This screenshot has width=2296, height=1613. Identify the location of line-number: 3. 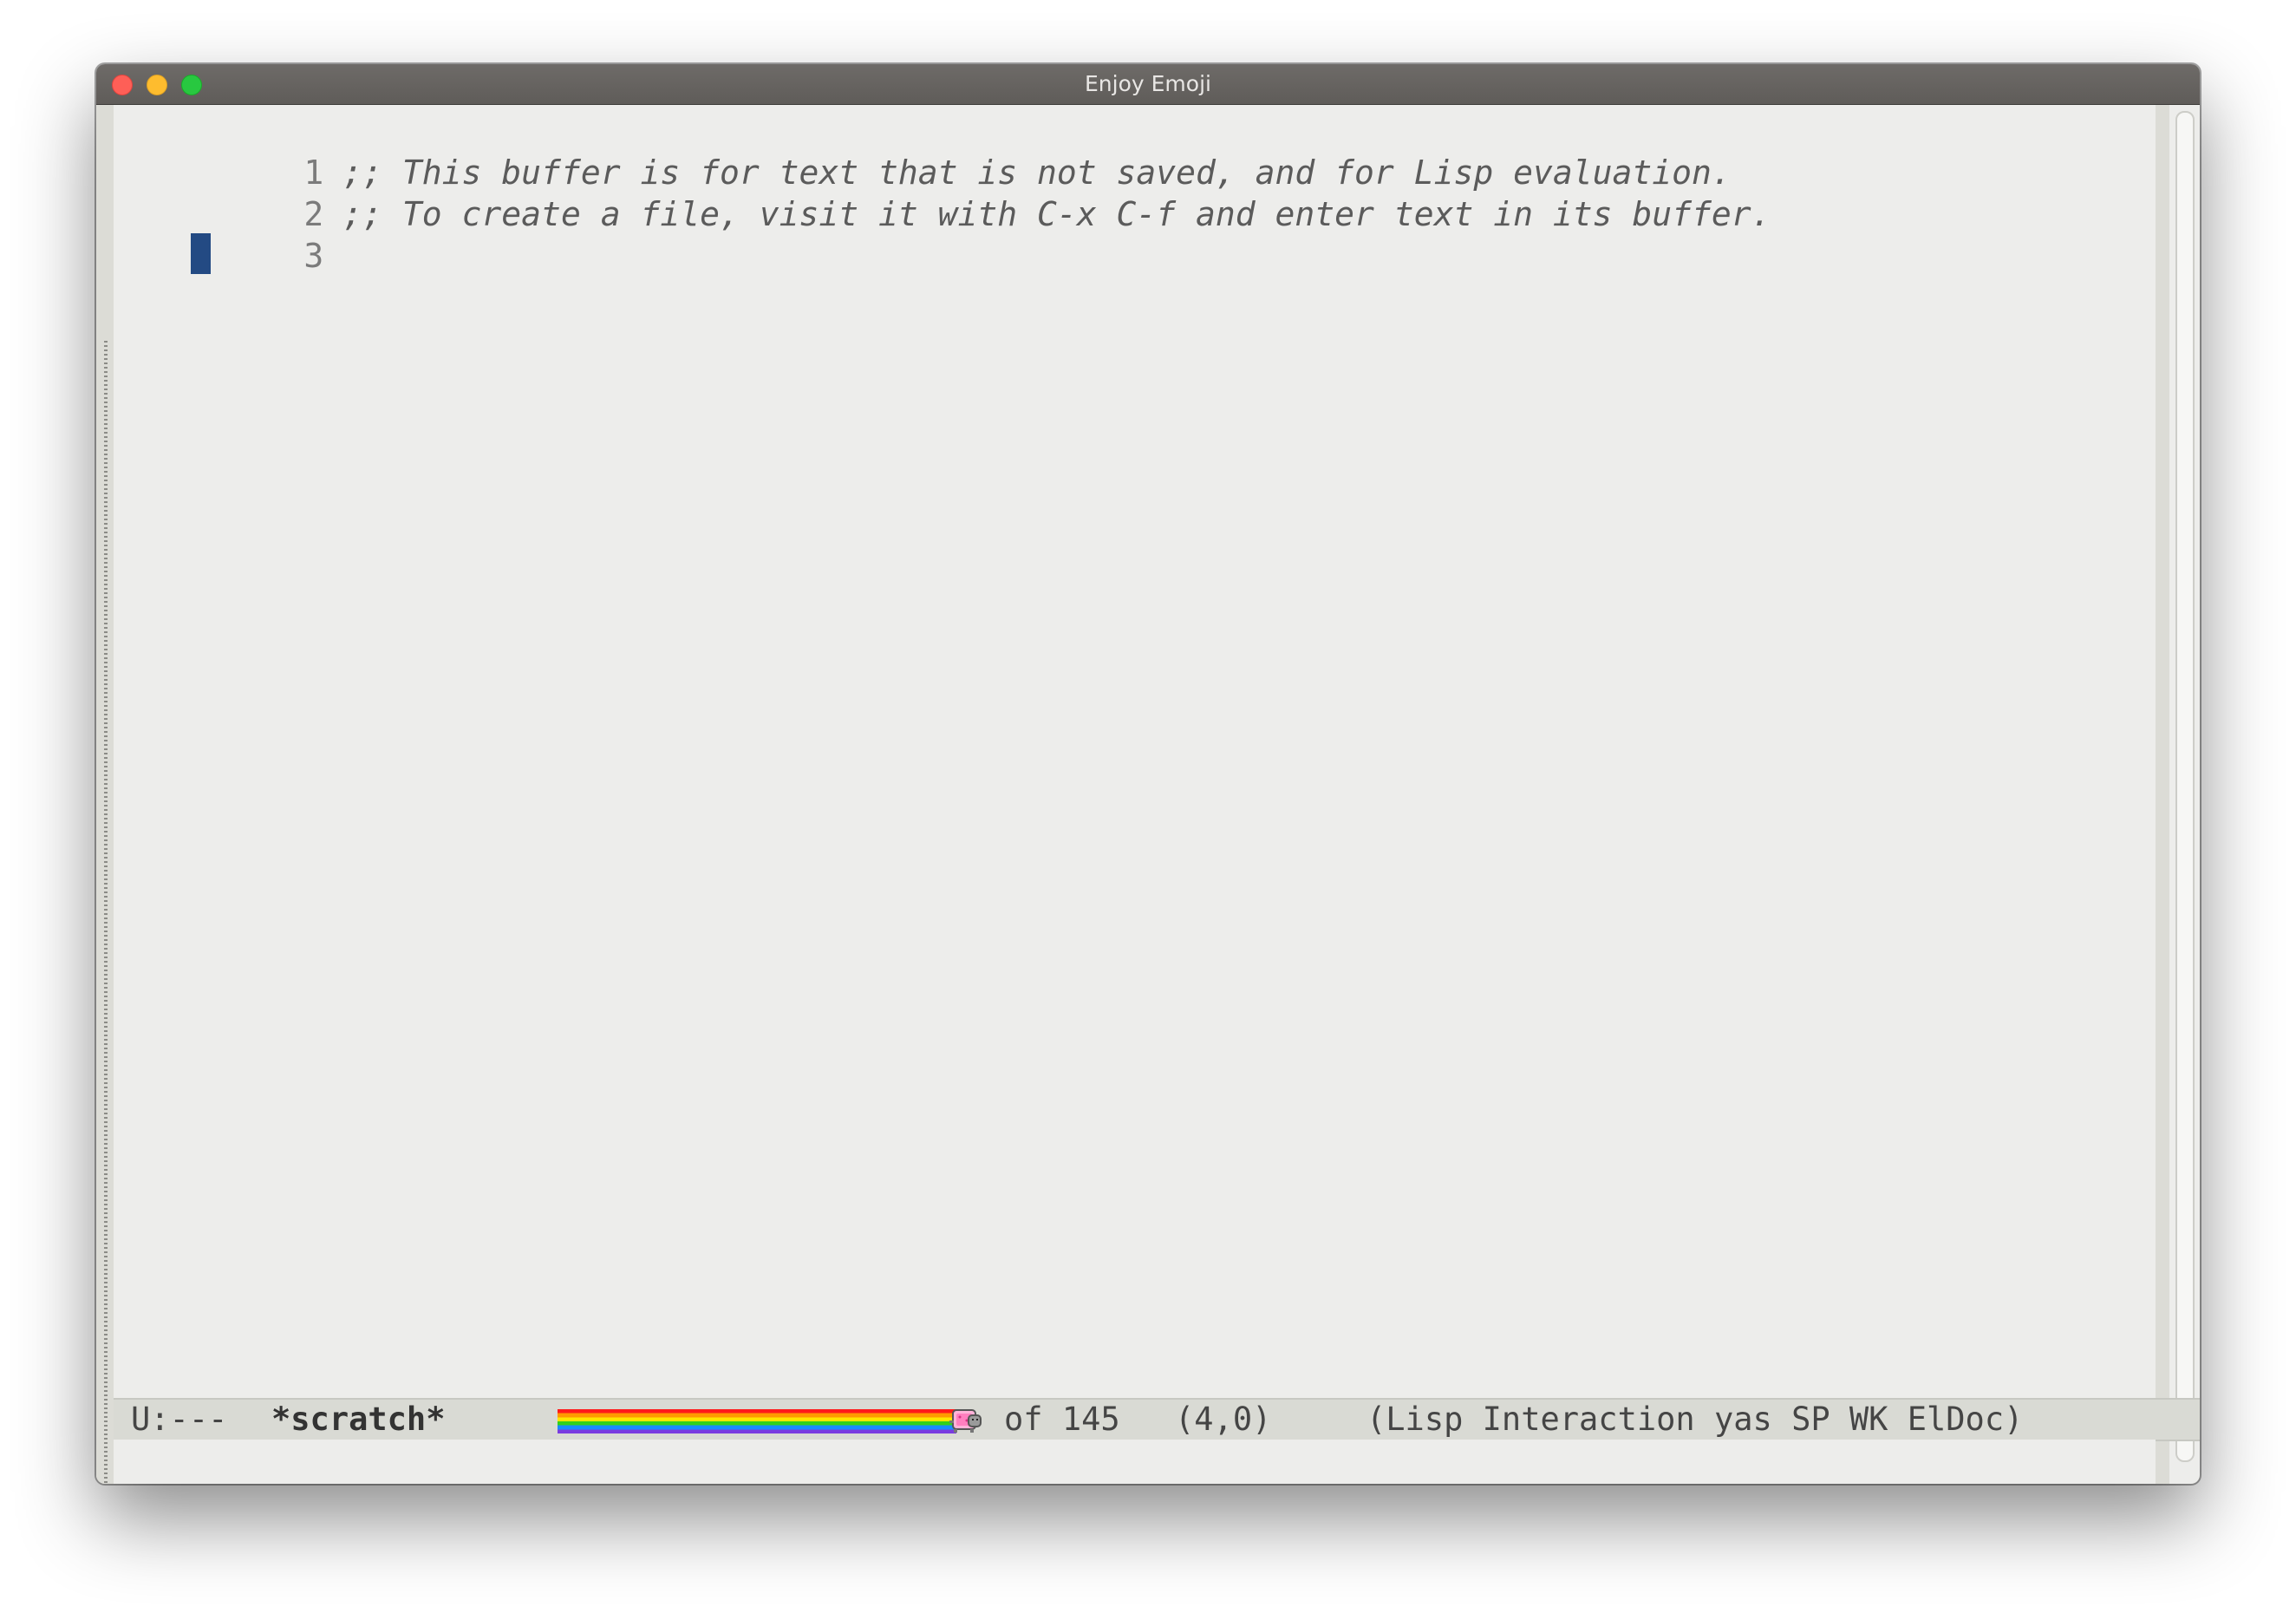
(313, 256).